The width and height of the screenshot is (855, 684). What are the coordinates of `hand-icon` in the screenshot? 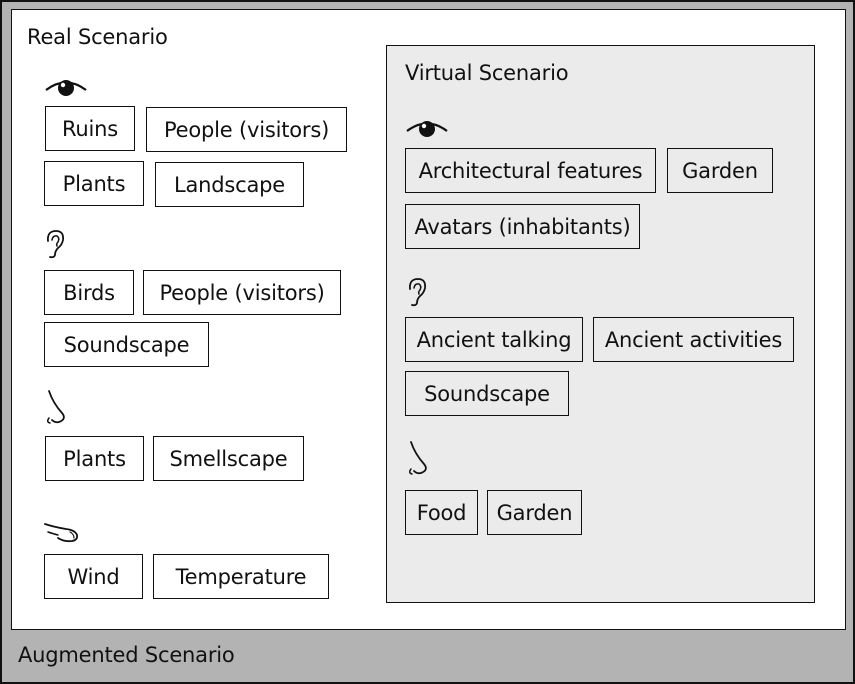 It's located at (62, 534).